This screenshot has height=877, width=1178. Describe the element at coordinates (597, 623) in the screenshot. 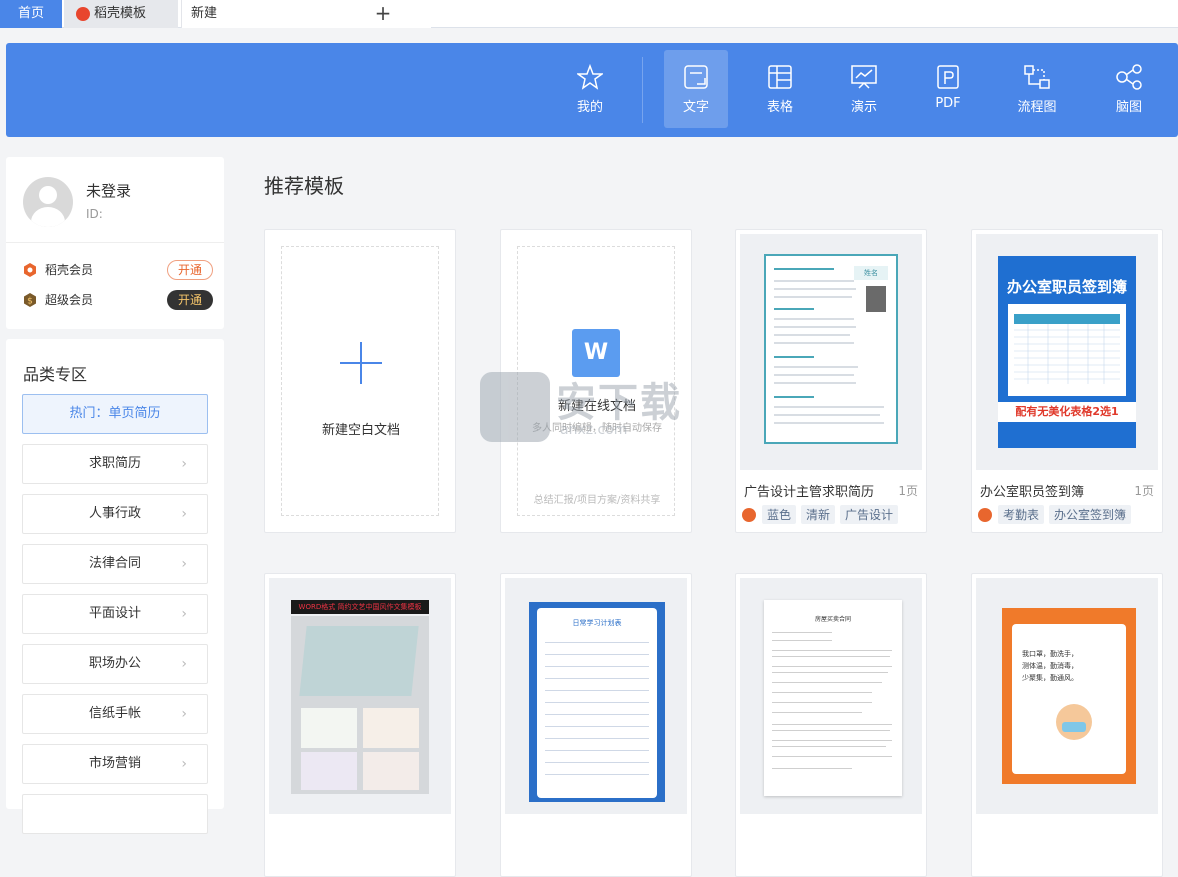

I see `study-plan-title: 日常学习计划表` at that location.